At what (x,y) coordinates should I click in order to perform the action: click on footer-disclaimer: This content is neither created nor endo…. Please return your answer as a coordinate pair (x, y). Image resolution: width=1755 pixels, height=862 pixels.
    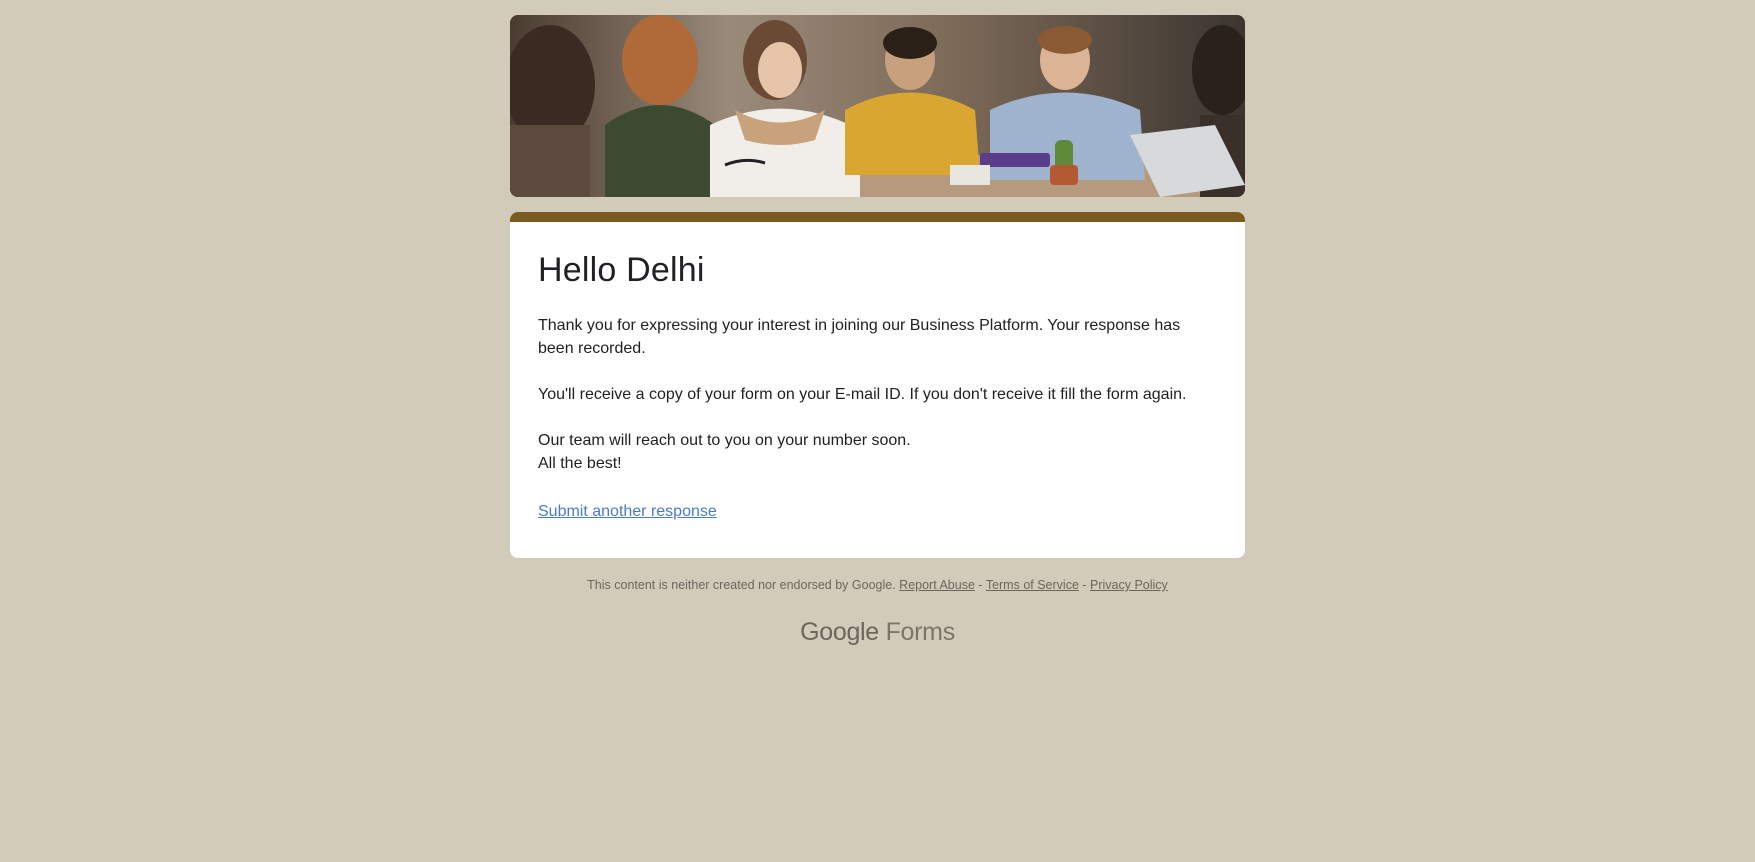
    Looking at the image, I should click on (877, 585).